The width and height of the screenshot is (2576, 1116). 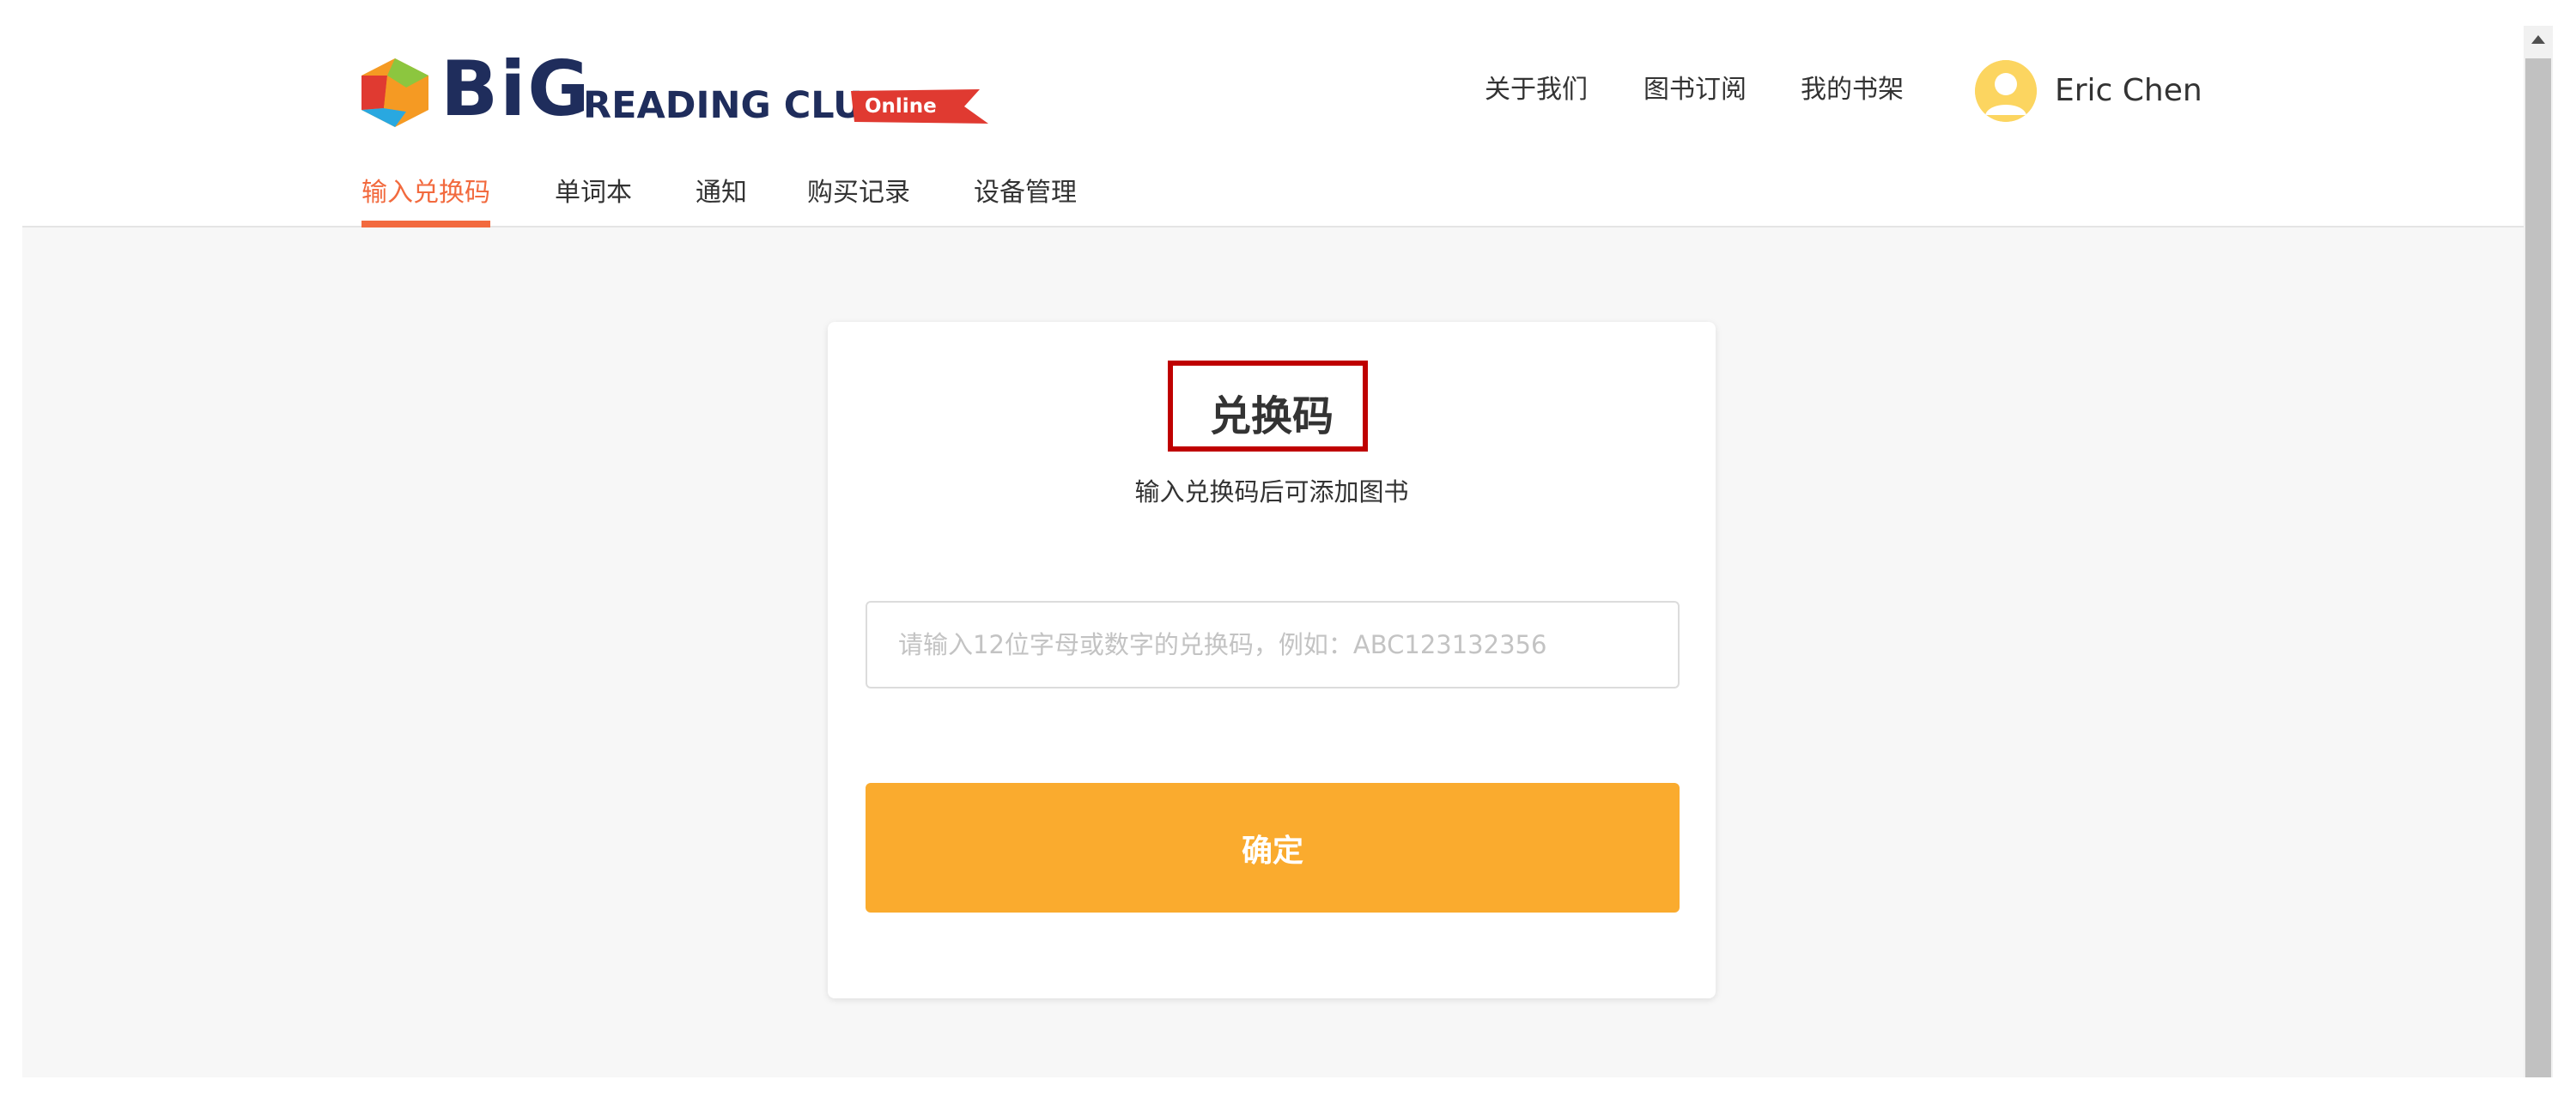 I want to click on user-avatar, so click(x=2006, y=91).